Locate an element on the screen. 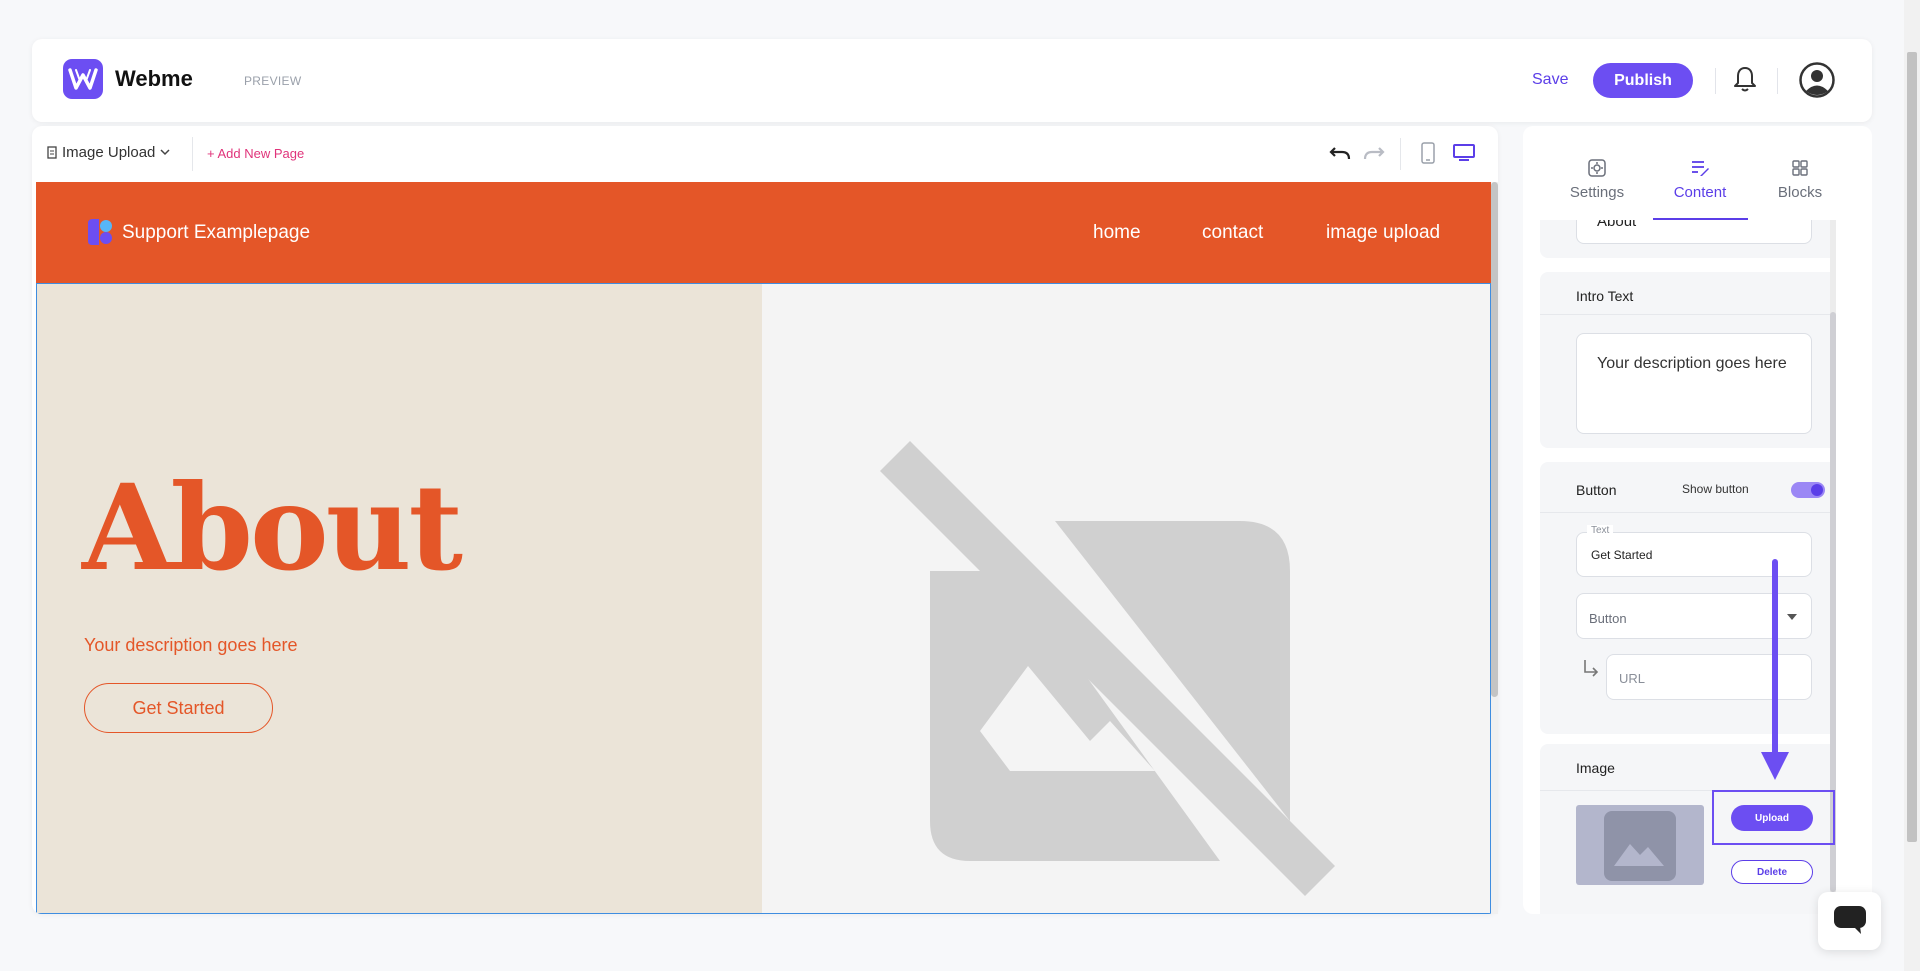  delete-button: Delete is located at coordinates (1772, 872).